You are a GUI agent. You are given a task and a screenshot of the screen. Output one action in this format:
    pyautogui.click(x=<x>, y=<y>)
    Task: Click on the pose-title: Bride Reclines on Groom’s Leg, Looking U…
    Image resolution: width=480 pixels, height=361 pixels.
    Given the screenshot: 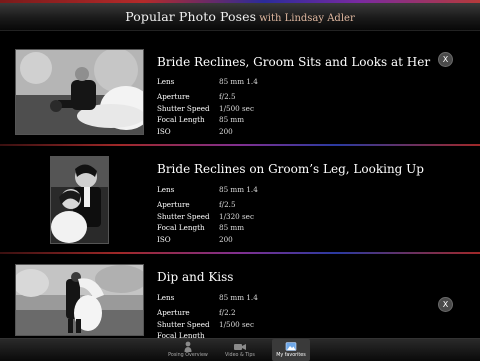 What is the action you would take?
    pyautogui.click(x=290, y=169)
    